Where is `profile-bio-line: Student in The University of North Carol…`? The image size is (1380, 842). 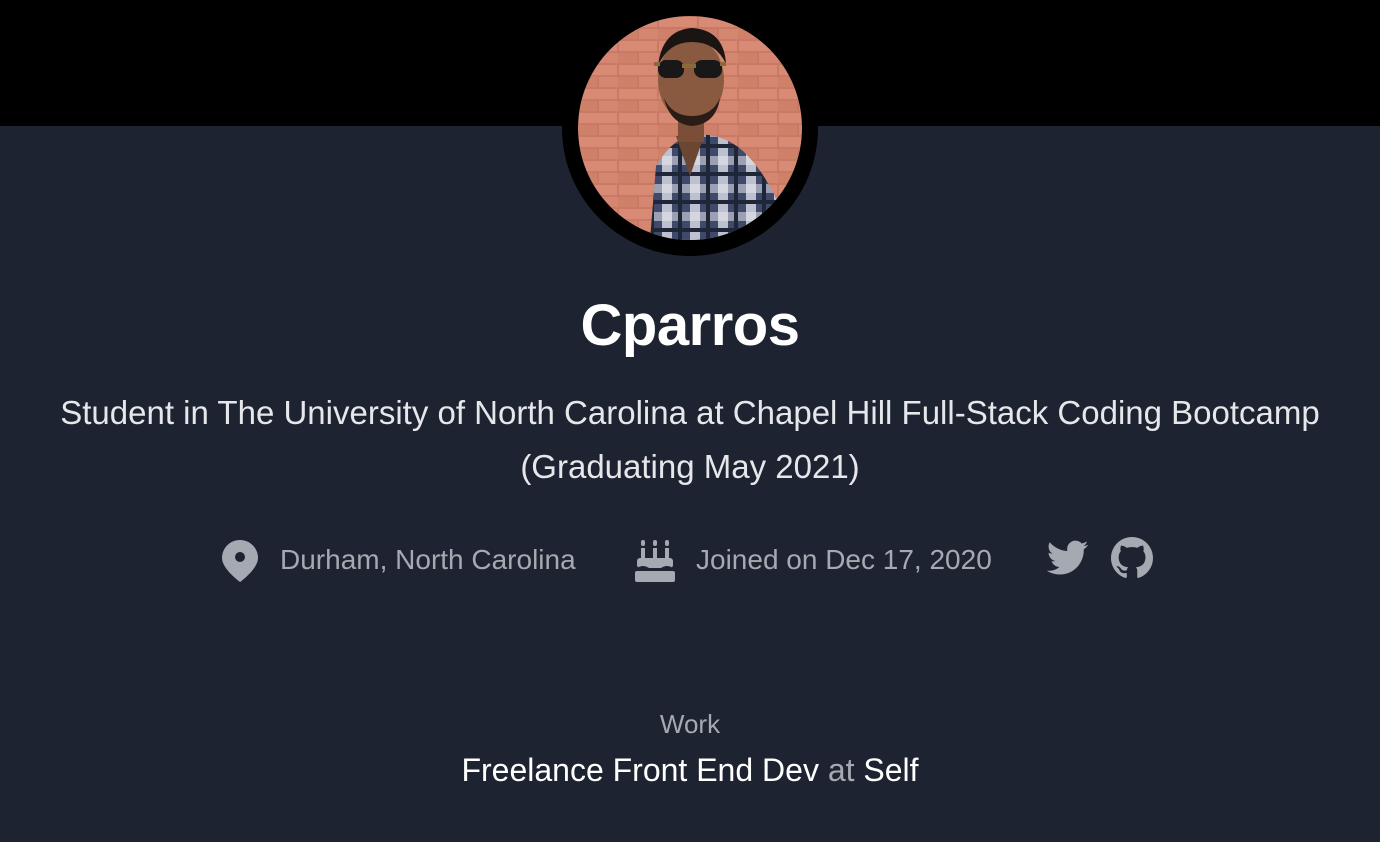 profile-bio-line: Student in The University of North Carol… is located at coordinates (690, 412).